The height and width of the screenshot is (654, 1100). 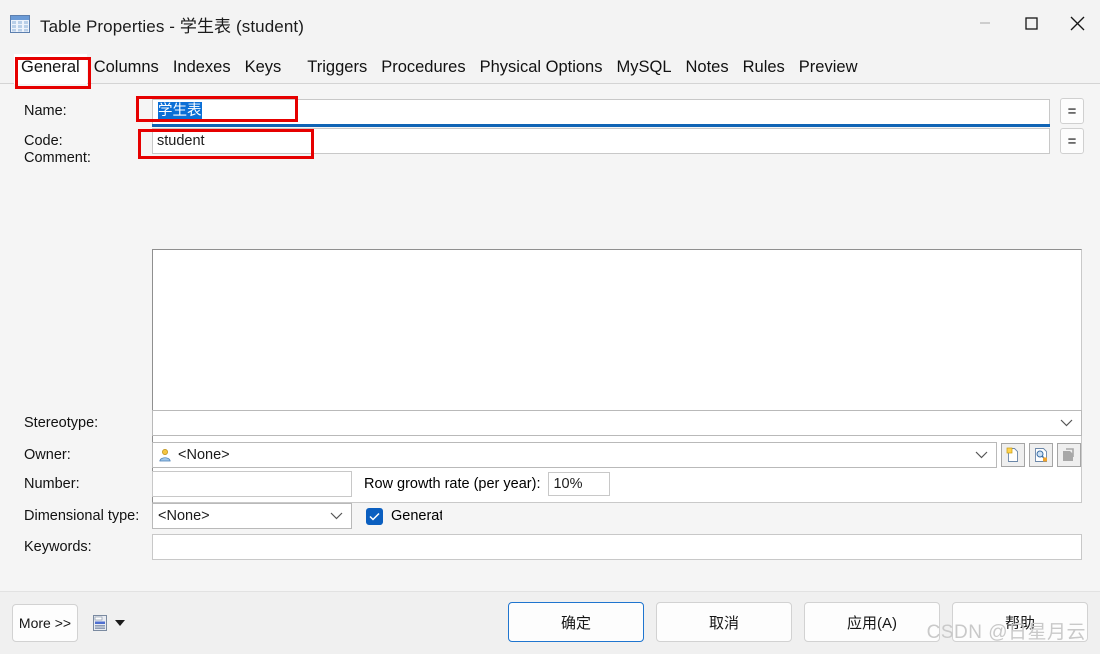 What do you see at coordinates (423, 69) in the screenshot?
I see `tab-procedures: Procedures` at bounding box center [423, 69].